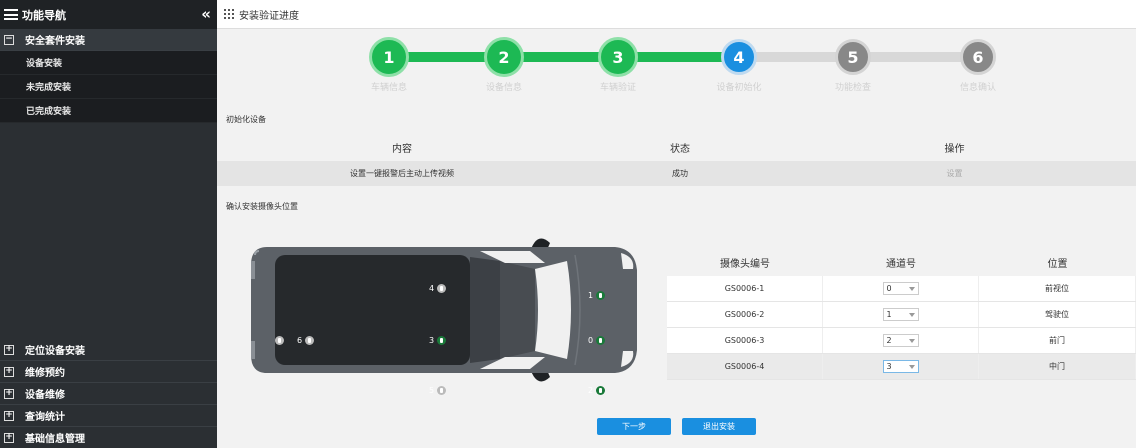  What do you see at coordinates (55, 351) in the screenshot?
I see `sidebar-group-label: 定位设备安装` at bounding box center [55, 351].